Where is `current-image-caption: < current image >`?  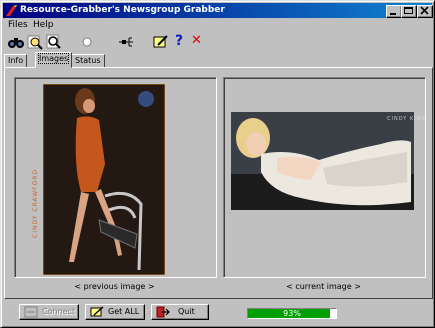
current-image-caption: < current image > is located at coordinates (323, 286).